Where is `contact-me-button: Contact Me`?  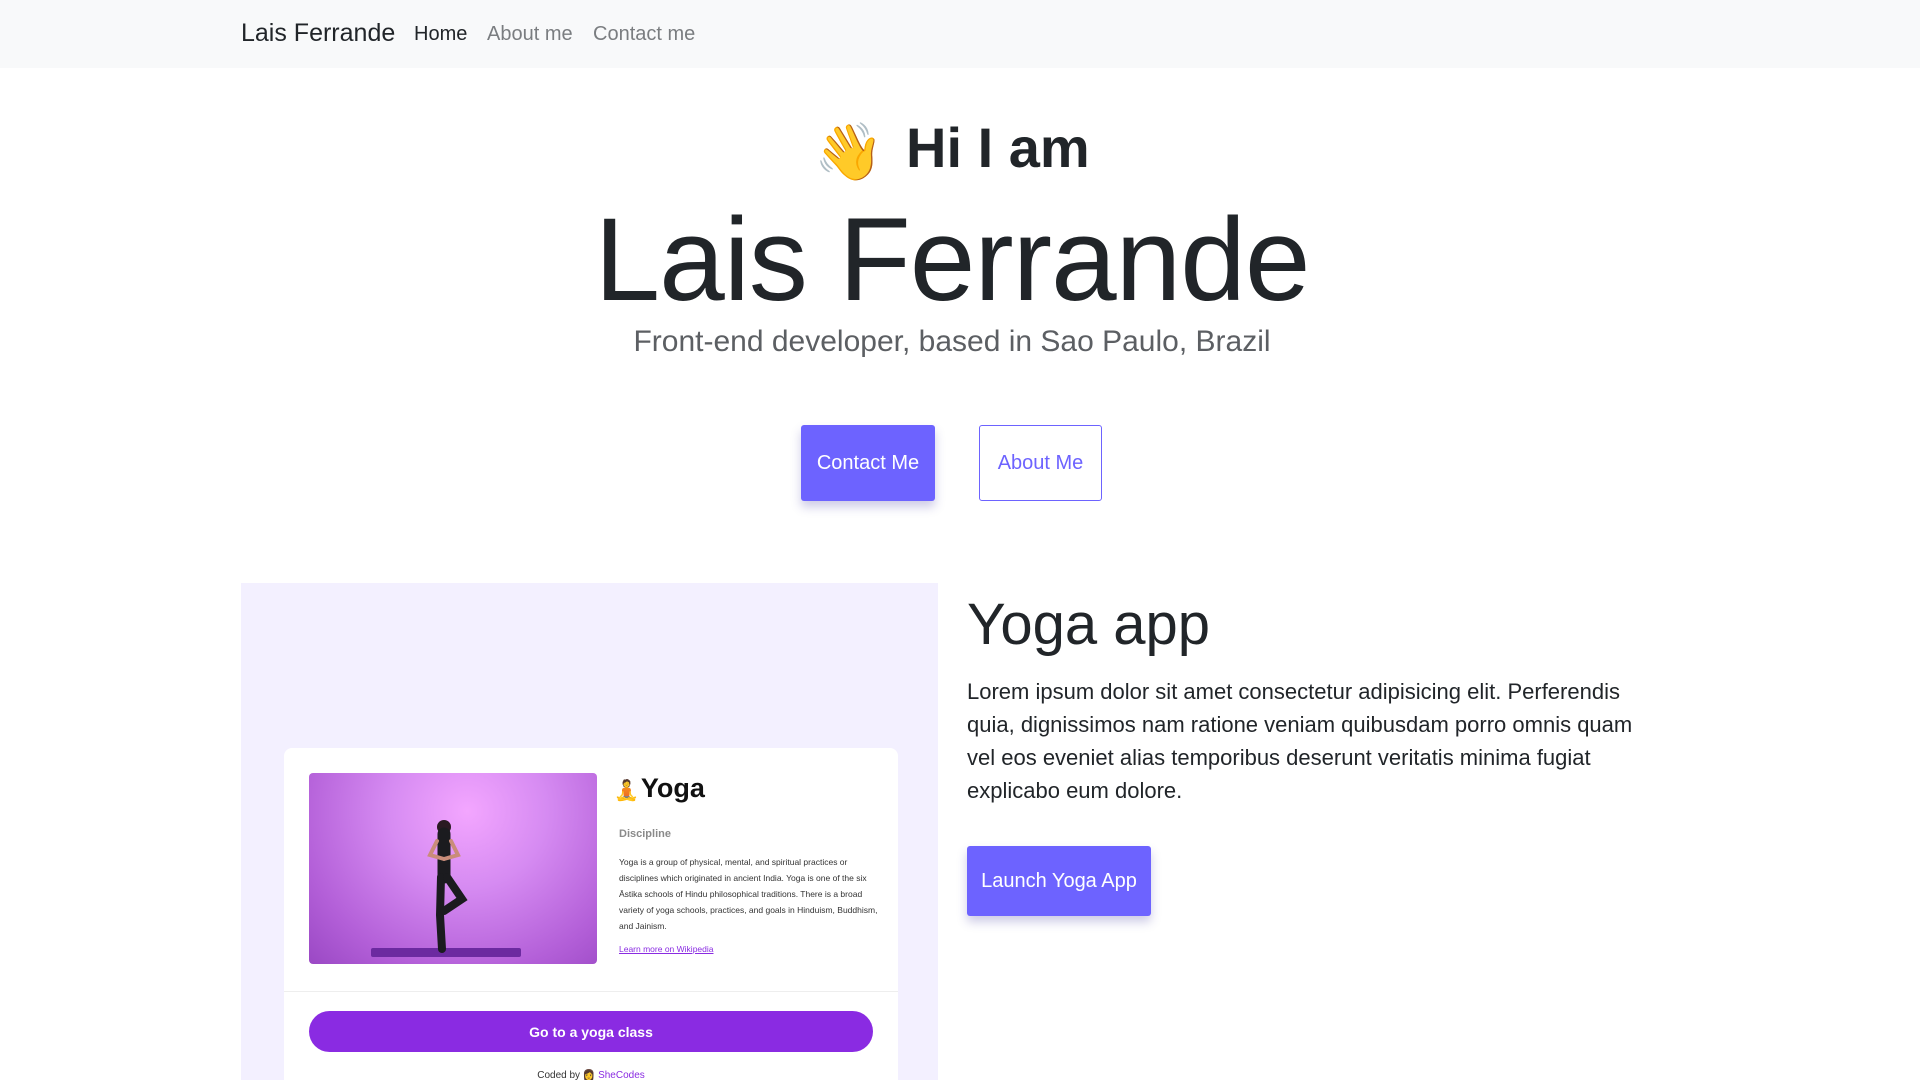 contact-me-button: Contact Me is located at coordinates (868, 463).